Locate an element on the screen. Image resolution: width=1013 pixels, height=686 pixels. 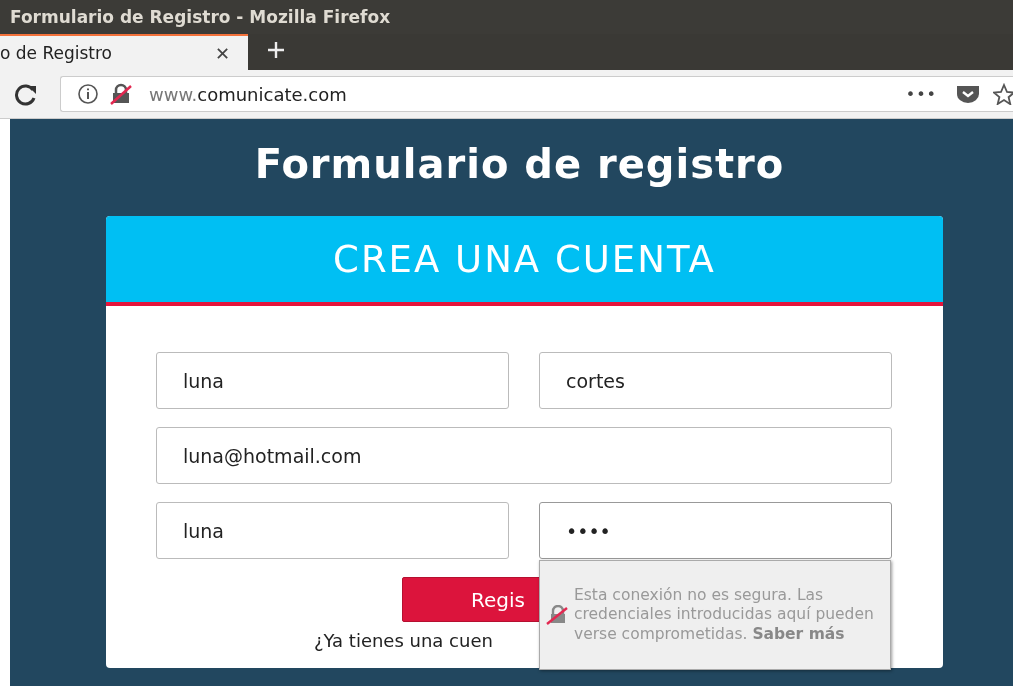
window-title: Formulario de Registro - Mozilla Firefox is located at coordinates (506, 17).